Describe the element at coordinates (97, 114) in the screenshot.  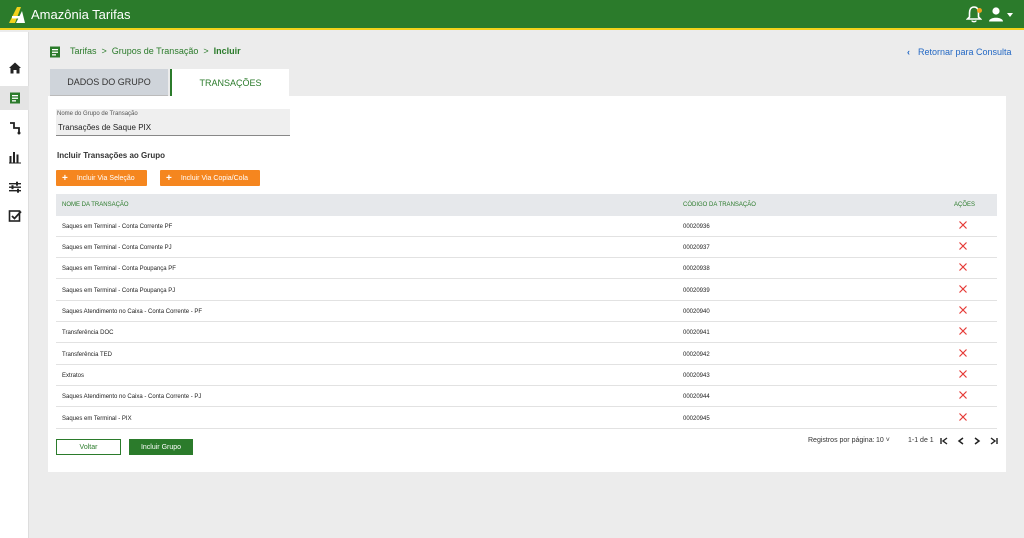
I see `group-name-label: Nome do Grupo de Transação` at that location.